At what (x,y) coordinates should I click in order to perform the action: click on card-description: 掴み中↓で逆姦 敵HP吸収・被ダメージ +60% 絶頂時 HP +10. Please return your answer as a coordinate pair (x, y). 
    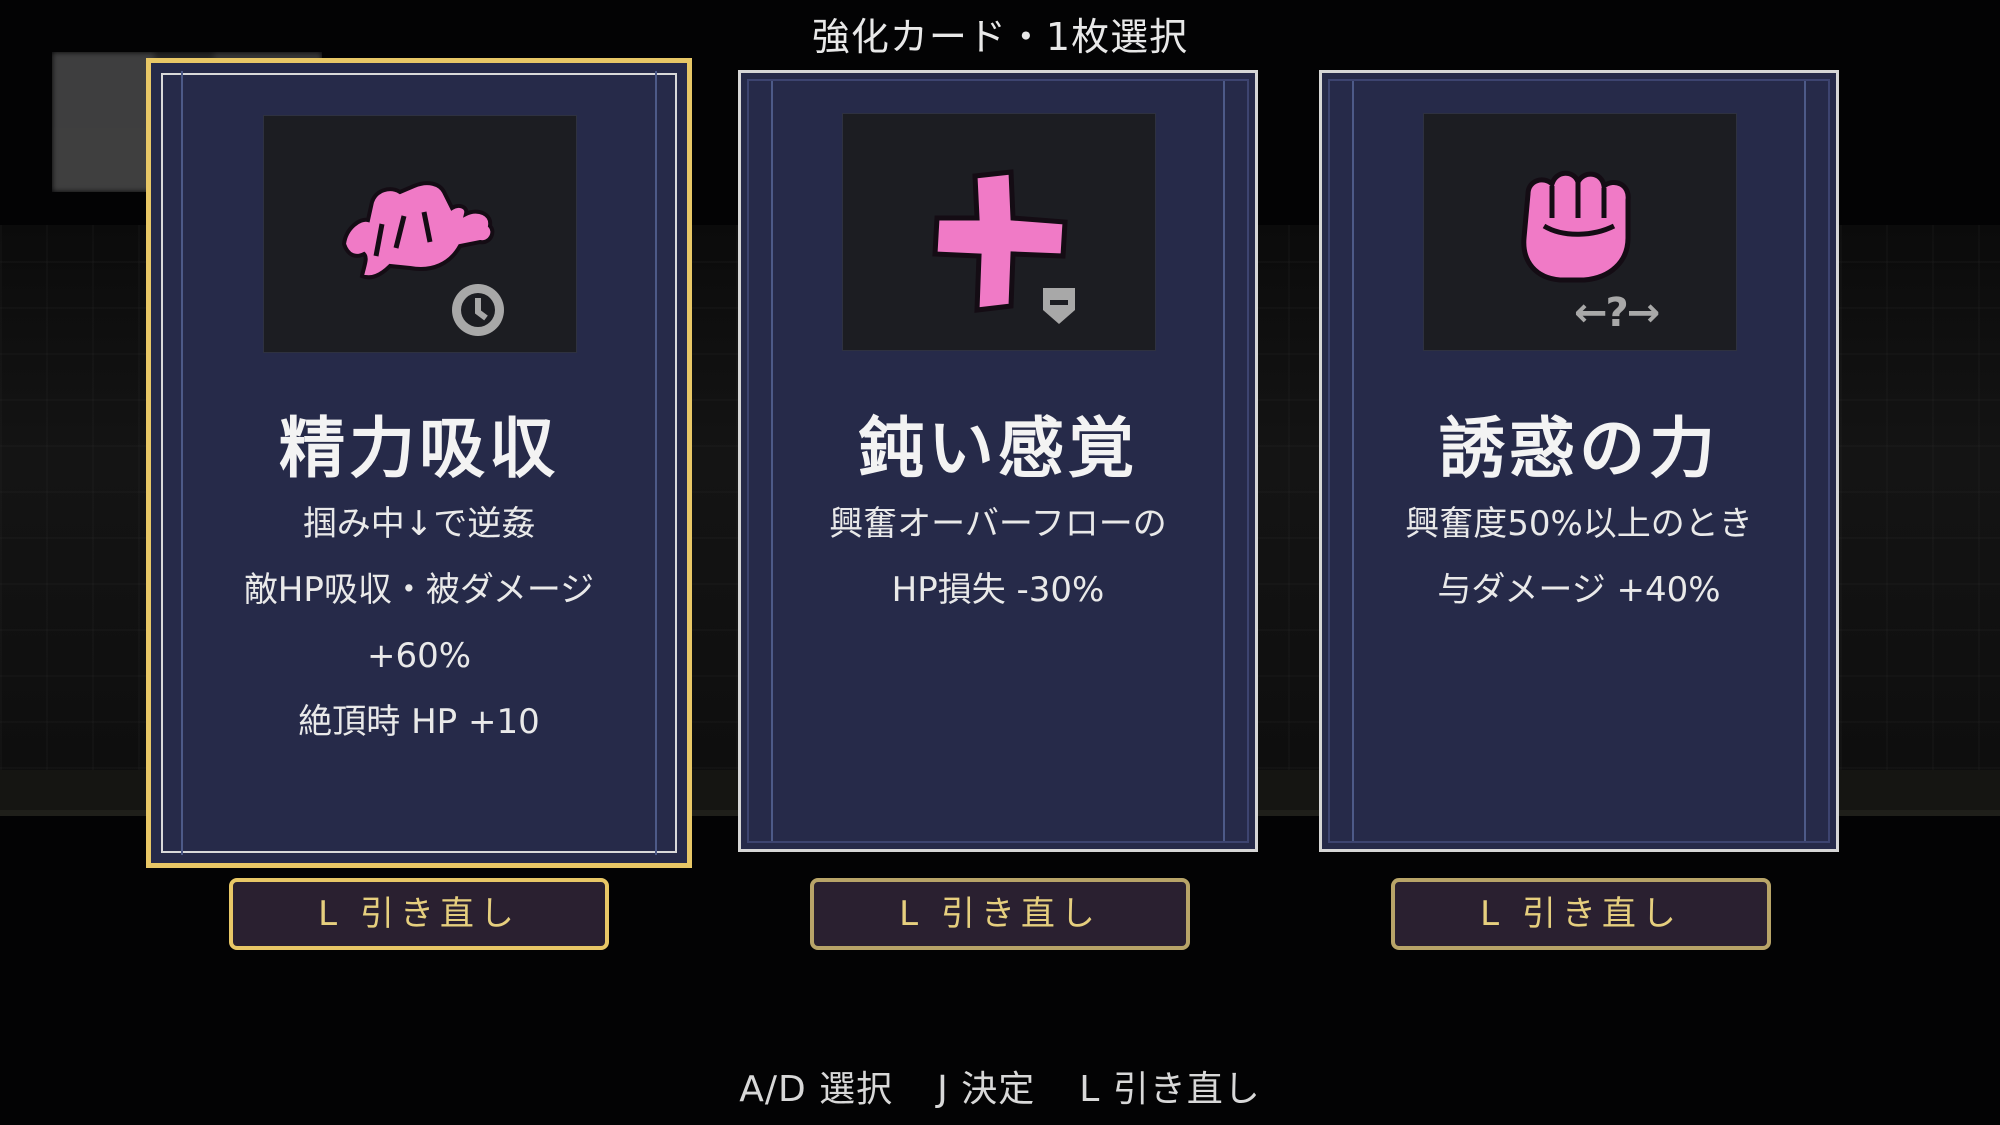
    Looking at the image, I should click on (419, 623).